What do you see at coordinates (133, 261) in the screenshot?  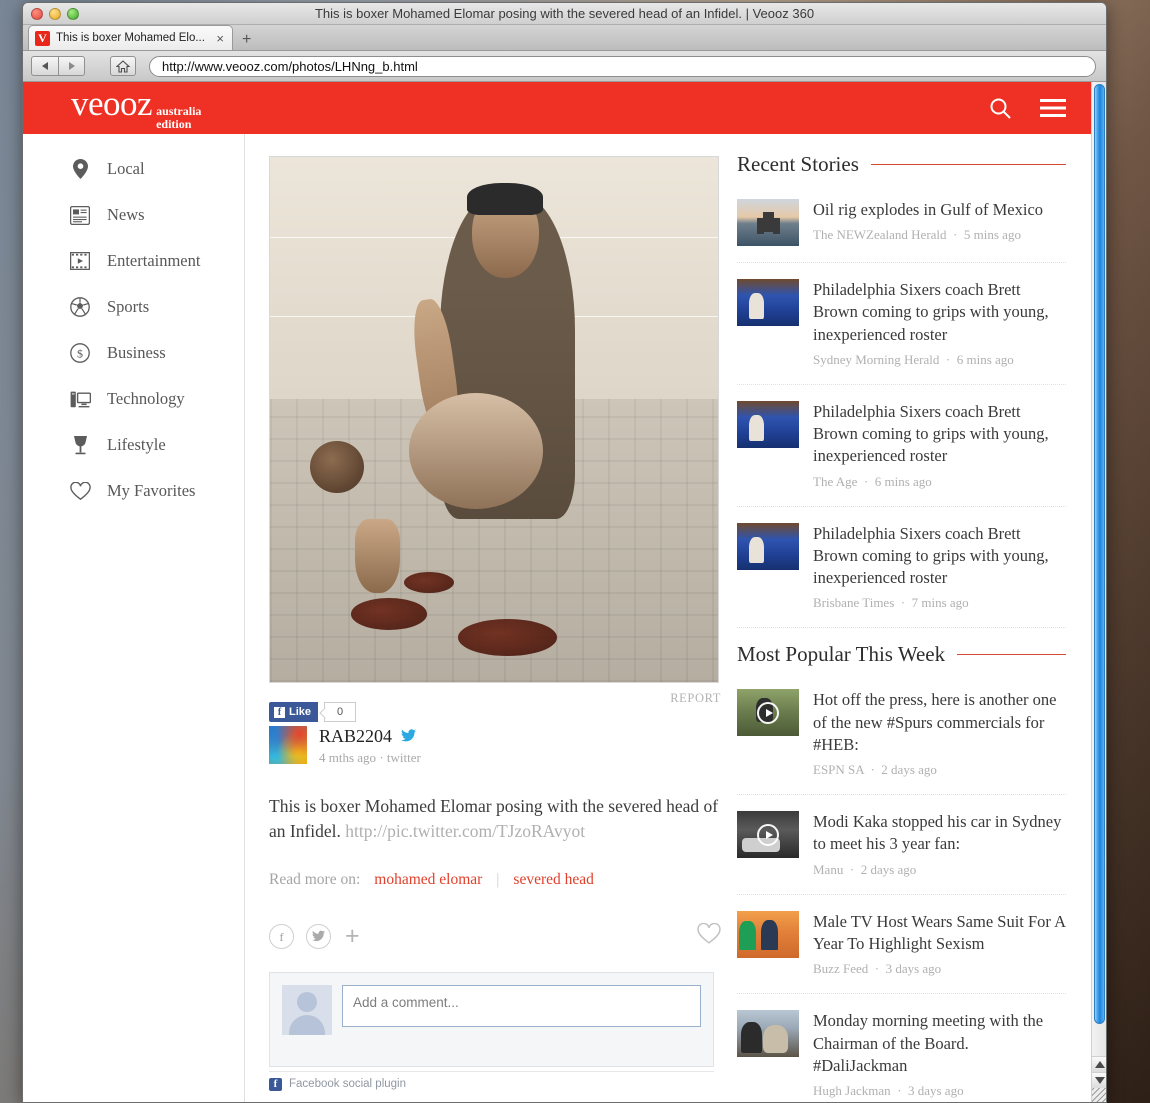 I see `sidebar-item-entertainment: Entertainment` at bounding box center [133, 261].